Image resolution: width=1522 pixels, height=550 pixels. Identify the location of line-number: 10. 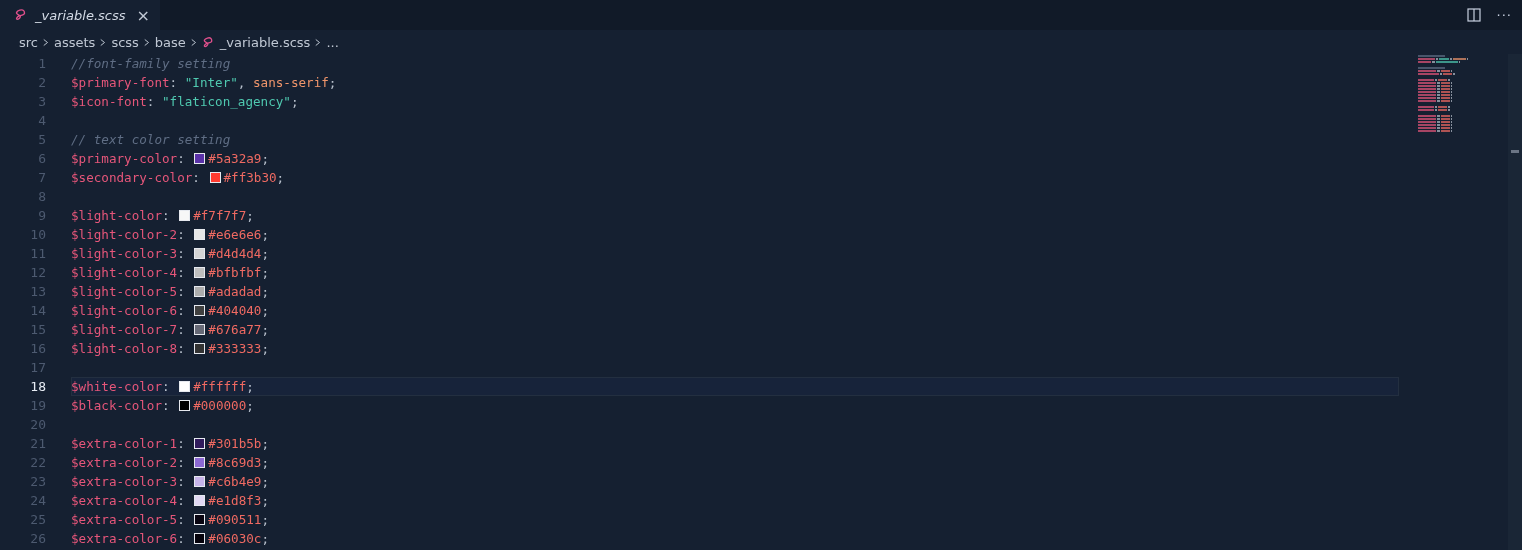
(37, 235).